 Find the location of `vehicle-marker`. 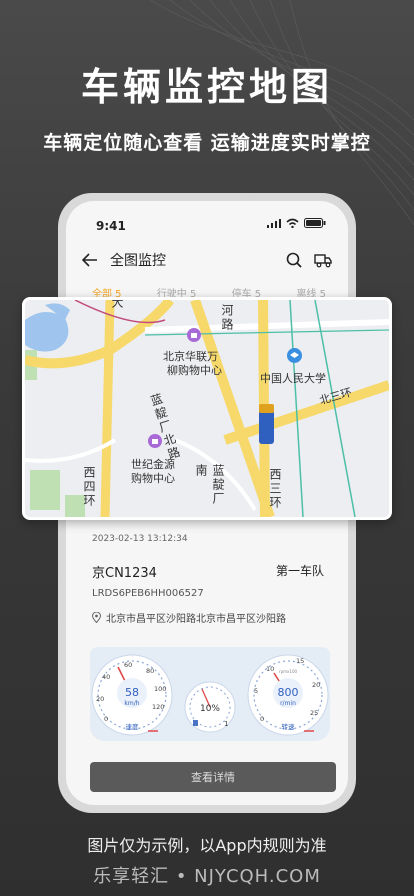

vehicle-marker is located at coordinates (266, 427).